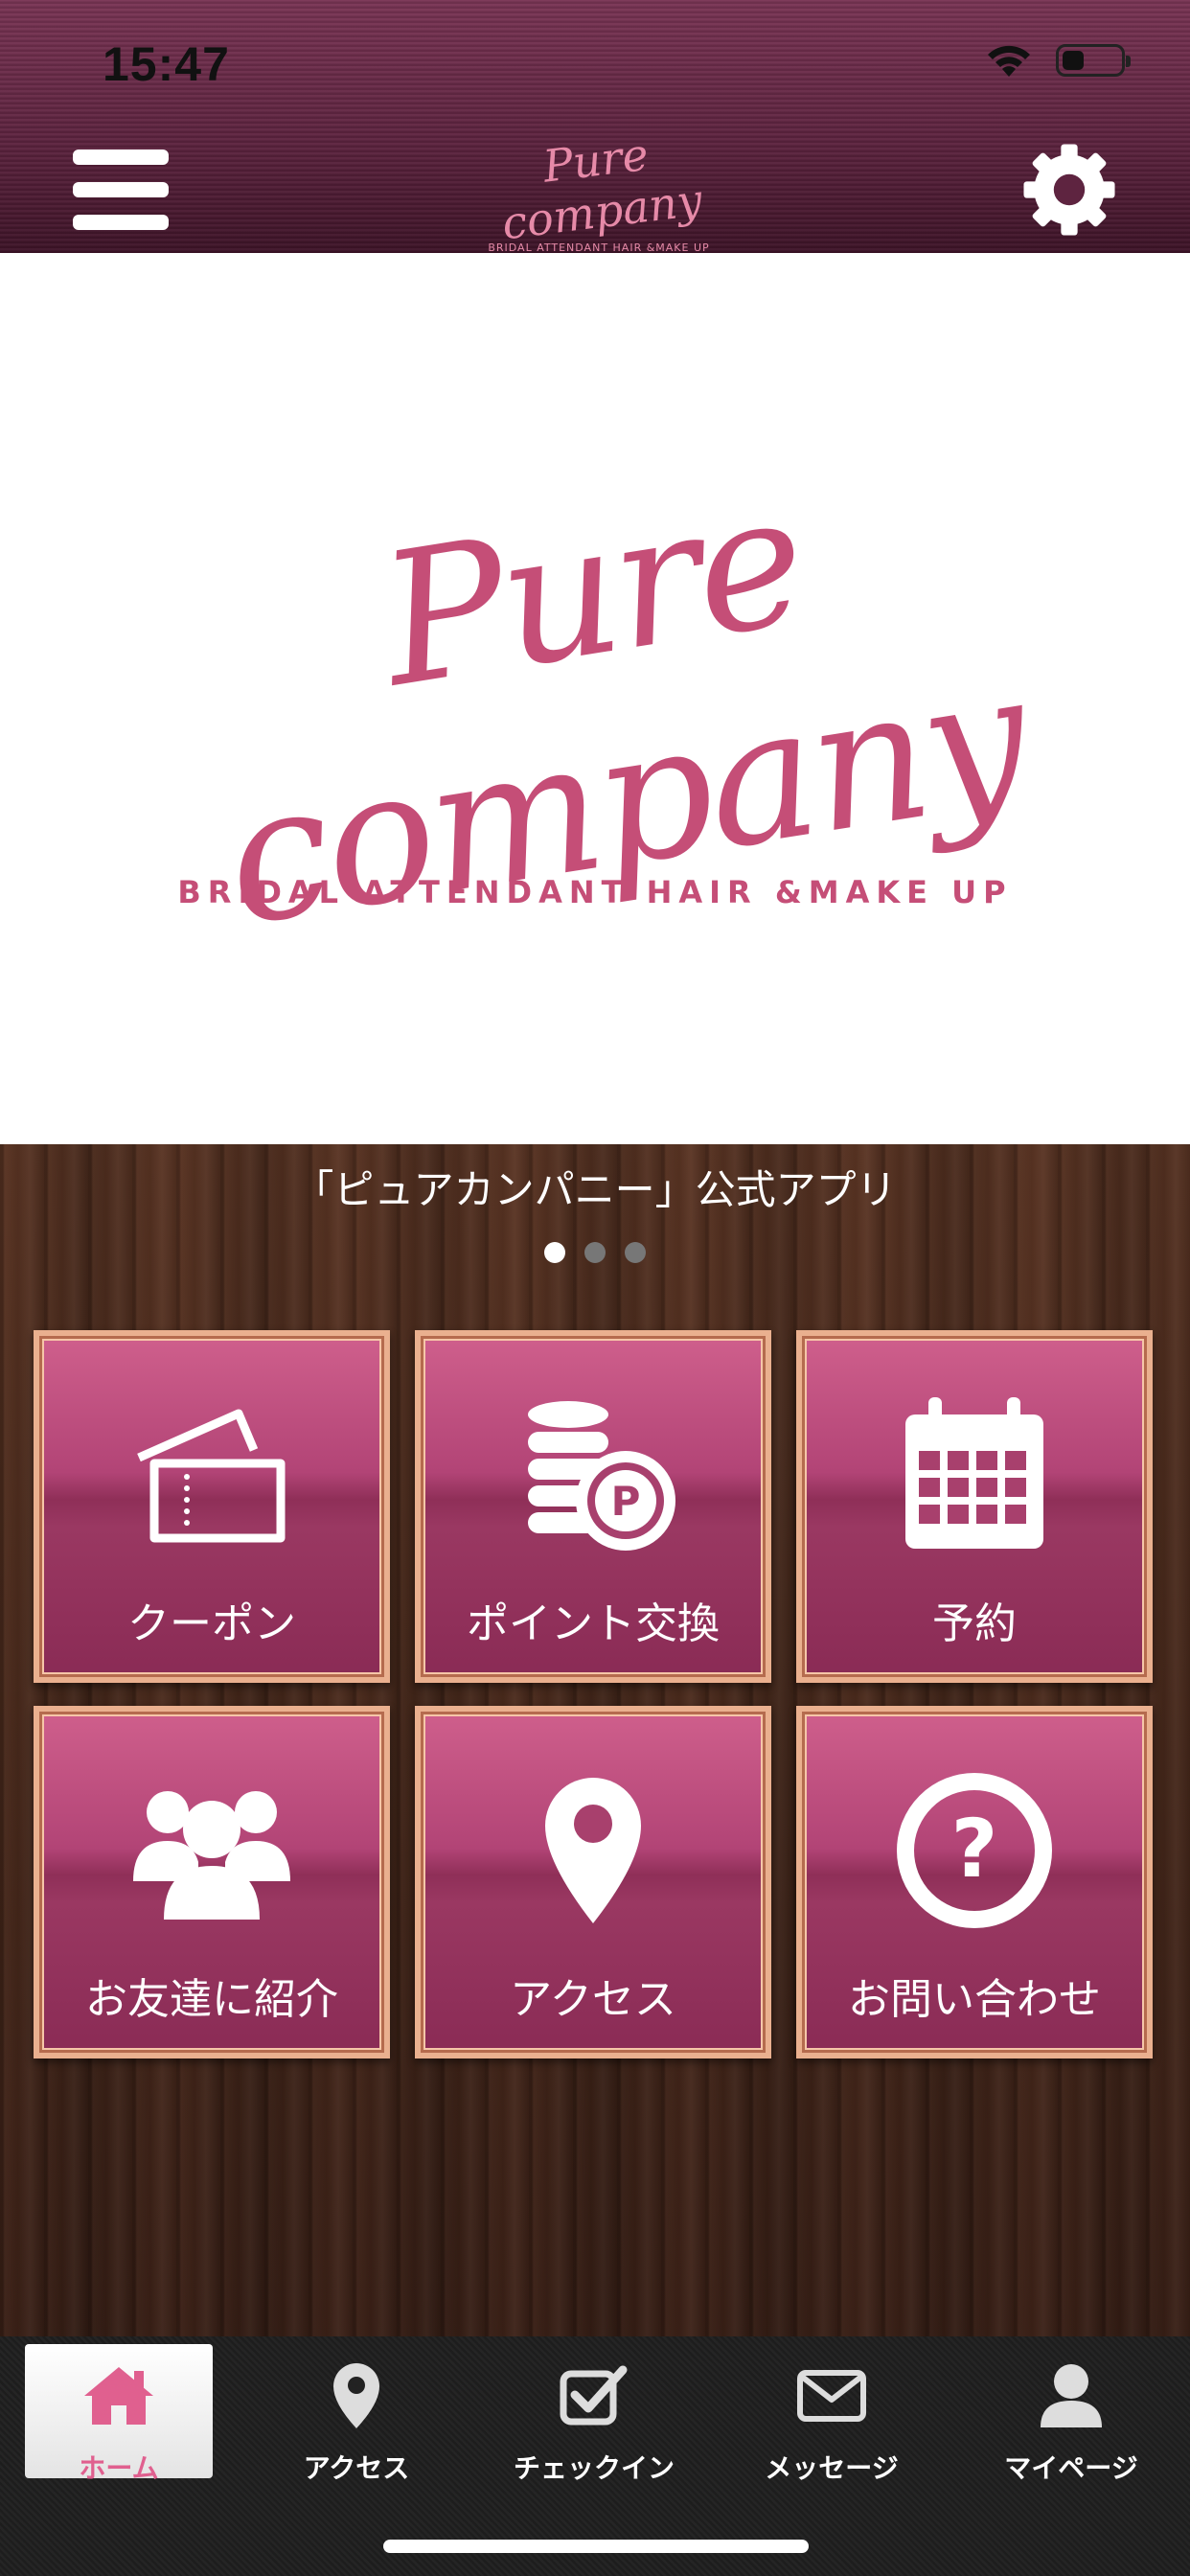 This screenshot has height=2576, width=1190. Describe the element at coordinates (593, 1623) in the screenshot. I see `tile-label: ポイント交換` at that location.